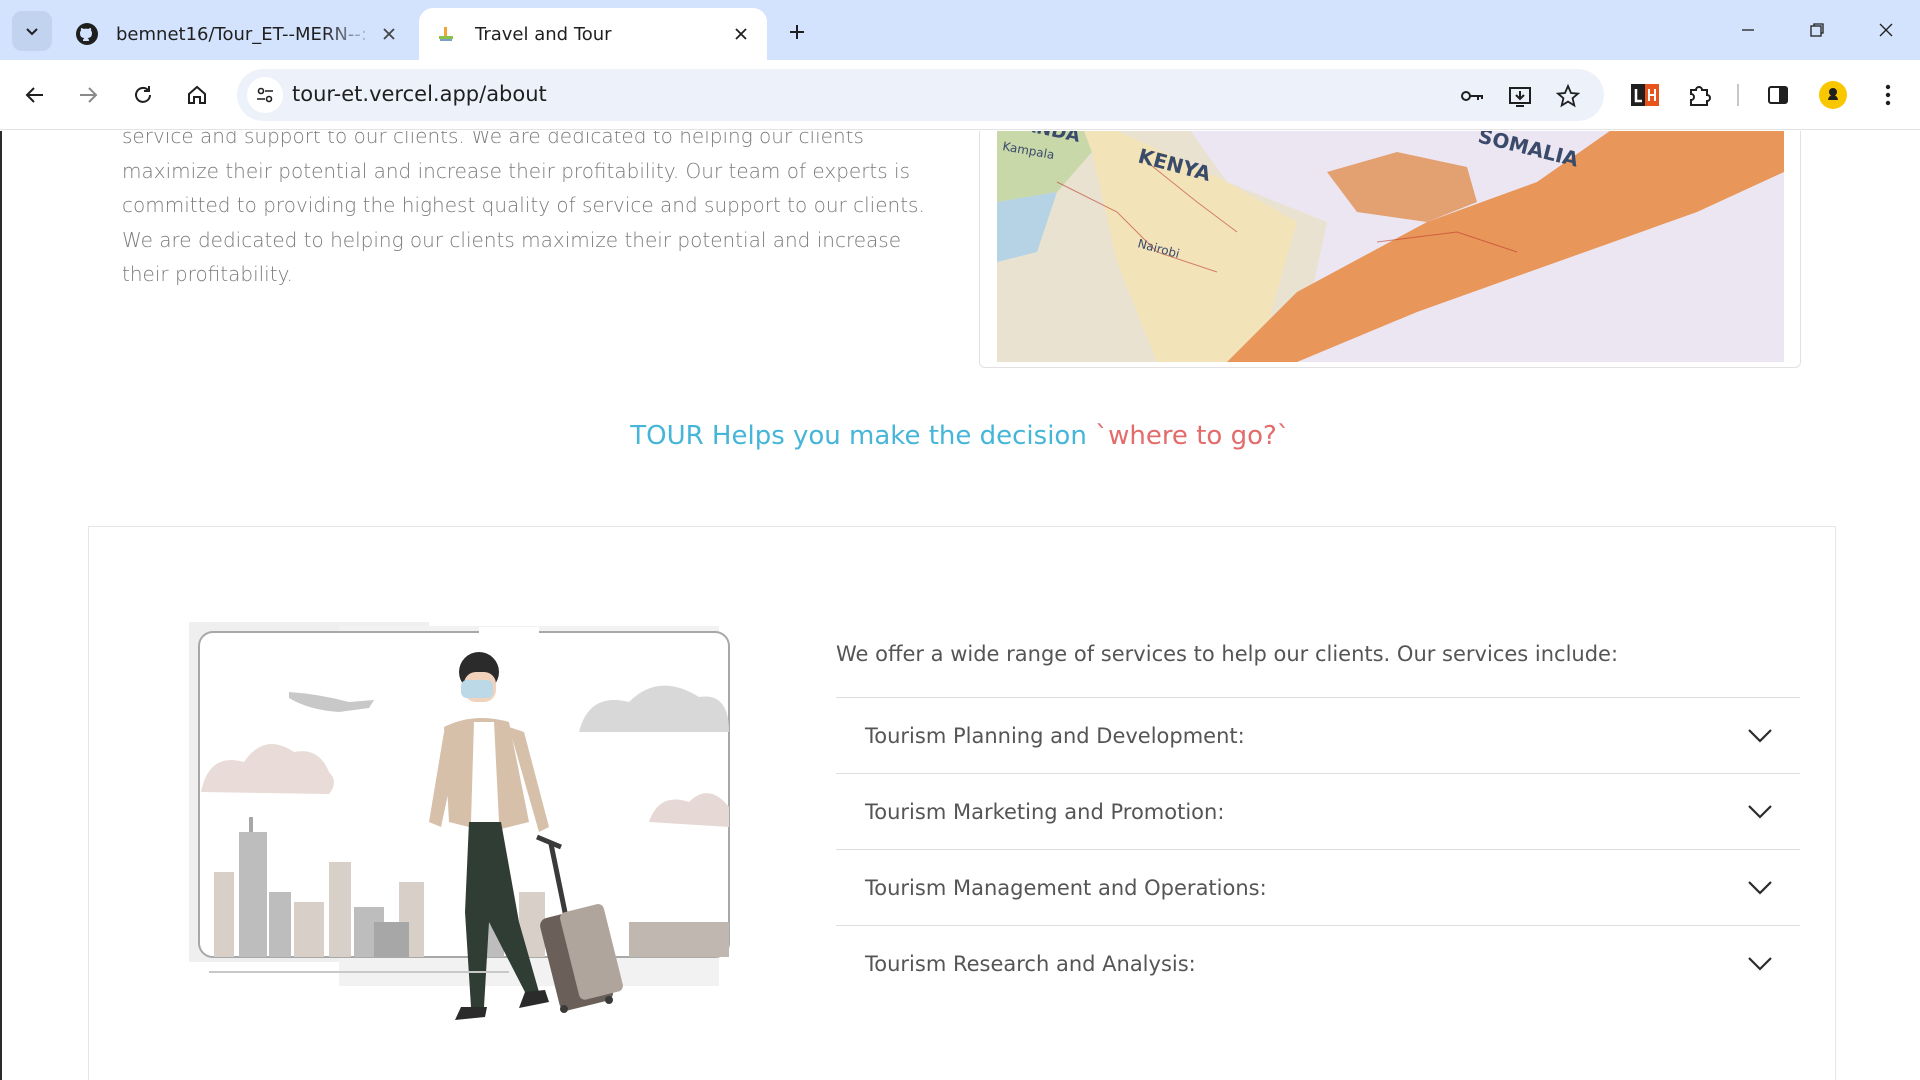  Describe the element at coordinates (1833, 95) in the screenshot. I see `profile-avatar` at that location.